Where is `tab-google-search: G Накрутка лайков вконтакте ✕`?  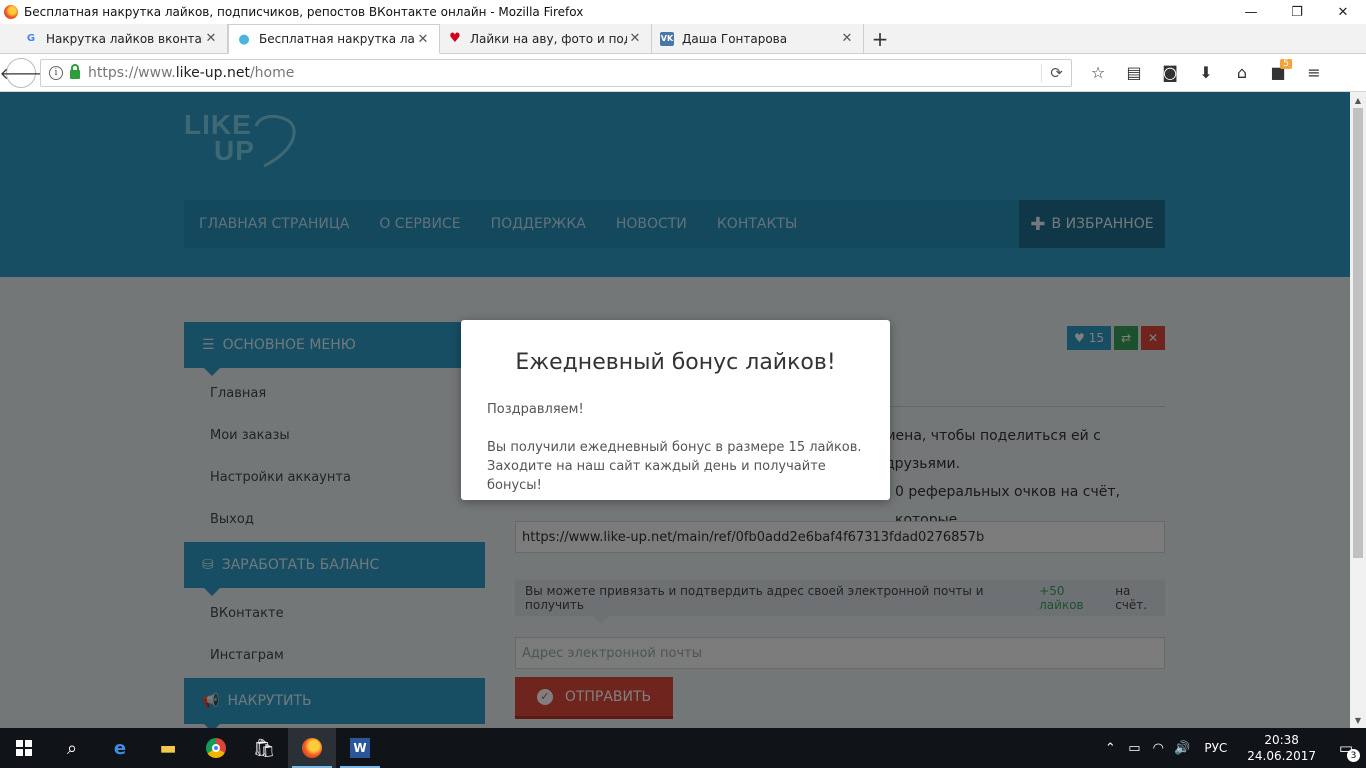 tab-google-search: G Накрутка лайков вконтакте ✕ is located at coordinates (122, 38).